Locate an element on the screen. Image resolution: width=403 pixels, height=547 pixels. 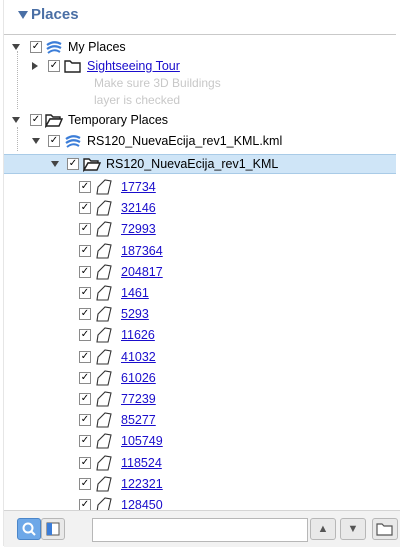
polygon-item-link: 32146 is located at coordinates (138, 208).